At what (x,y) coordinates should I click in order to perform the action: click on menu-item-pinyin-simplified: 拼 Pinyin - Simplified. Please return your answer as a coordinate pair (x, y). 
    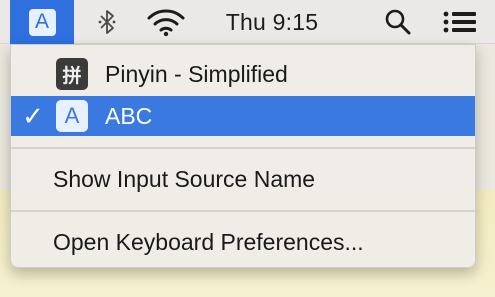
    Looking at the image, I should click on (243, 74).